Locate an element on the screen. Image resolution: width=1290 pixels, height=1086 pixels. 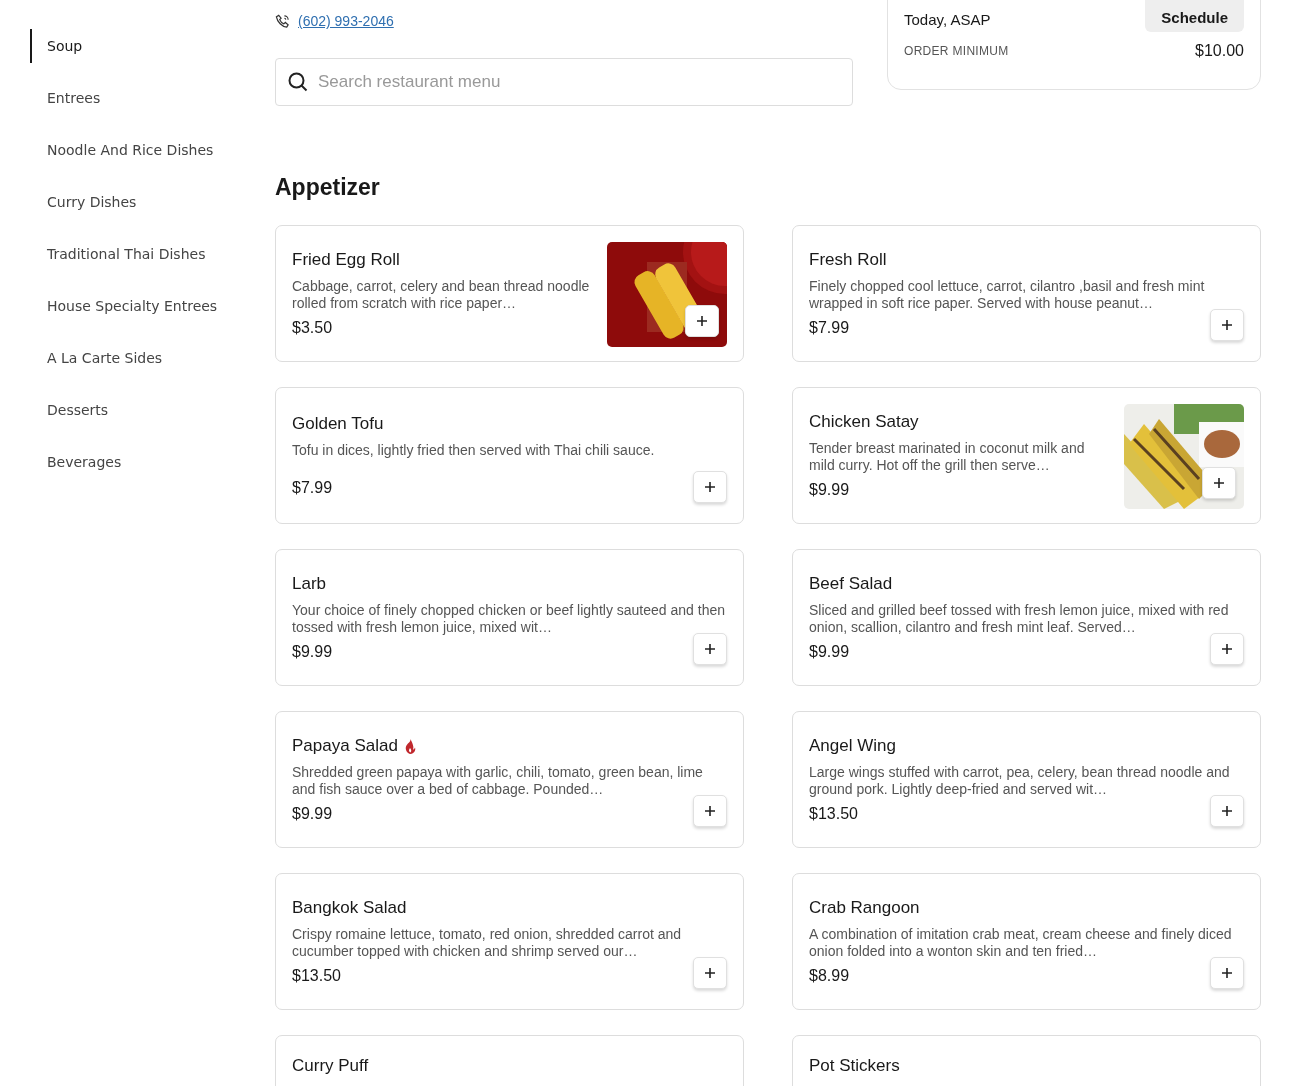
order-minimum-label: ORDER MINIMUM is located at coordinates (956, 51).